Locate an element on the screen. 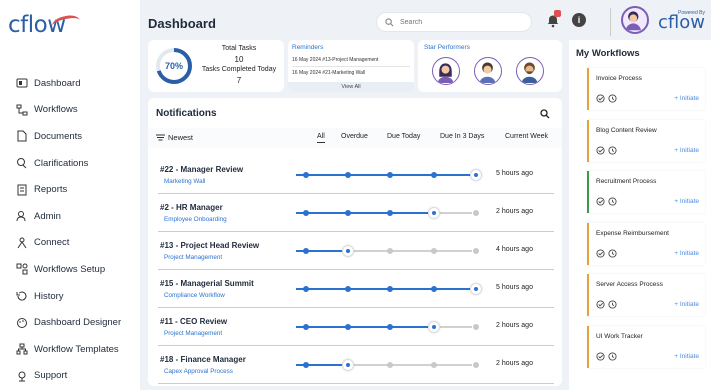  sidebar-item-dashboard: Dashboard is located at coordinates (78, 83).